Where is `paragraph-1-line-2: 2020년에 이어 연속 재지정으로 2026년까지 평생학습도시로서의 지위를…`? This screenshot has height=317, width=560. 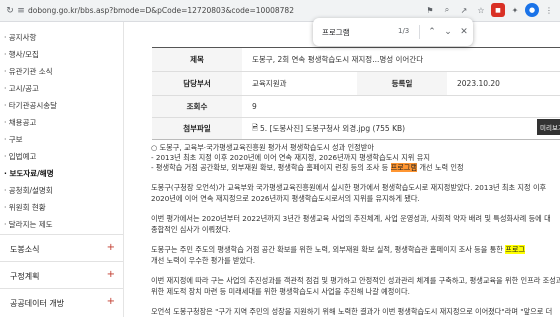 paragraph-1-line-2: 2020년에 이어 연속 재지정으로 2026년까지 평생학습도시로서의 지위를… is located at coordinates (285, 198).